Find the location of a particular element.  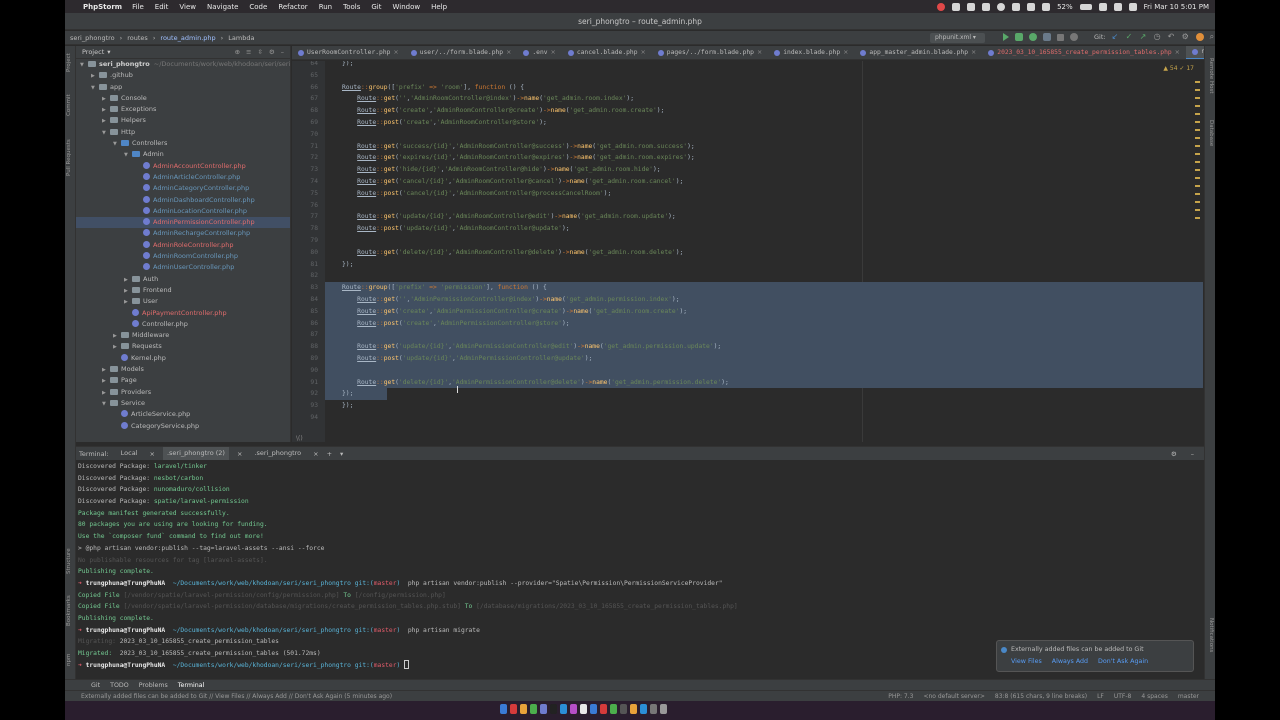

tool-terminal: Terminal is located at coordinates (191, 685).